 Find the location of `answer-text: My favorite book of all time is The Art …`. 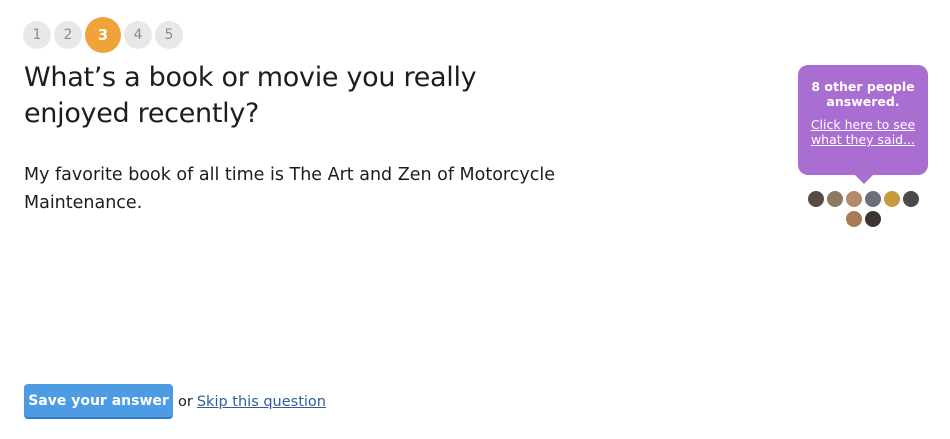

answer-text: My favorite book of all time is The Art … is located at coordinates (289, 189).